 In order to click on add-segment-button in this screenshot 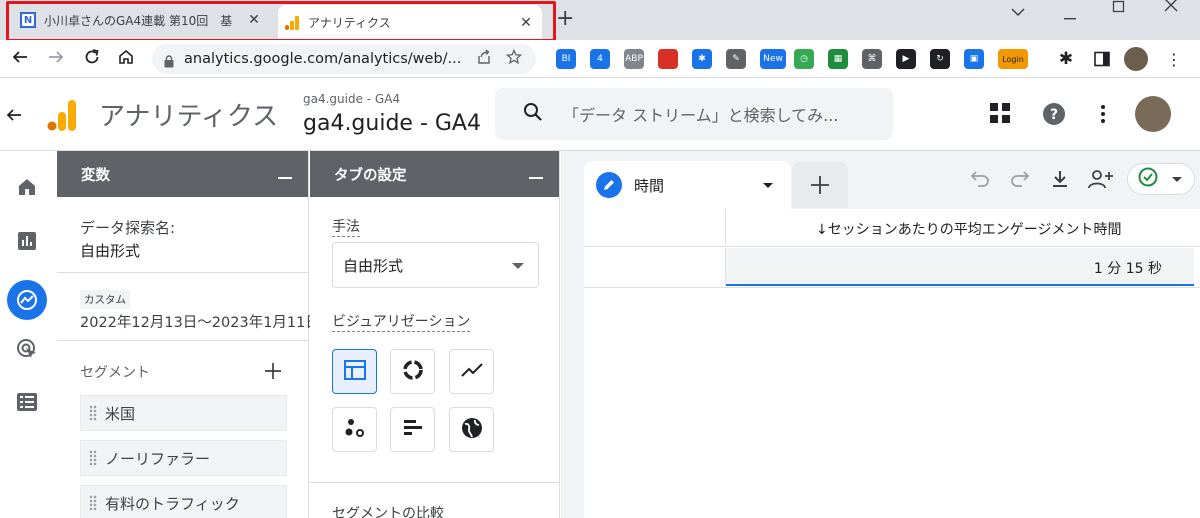, I will do `click(273, 373)`.